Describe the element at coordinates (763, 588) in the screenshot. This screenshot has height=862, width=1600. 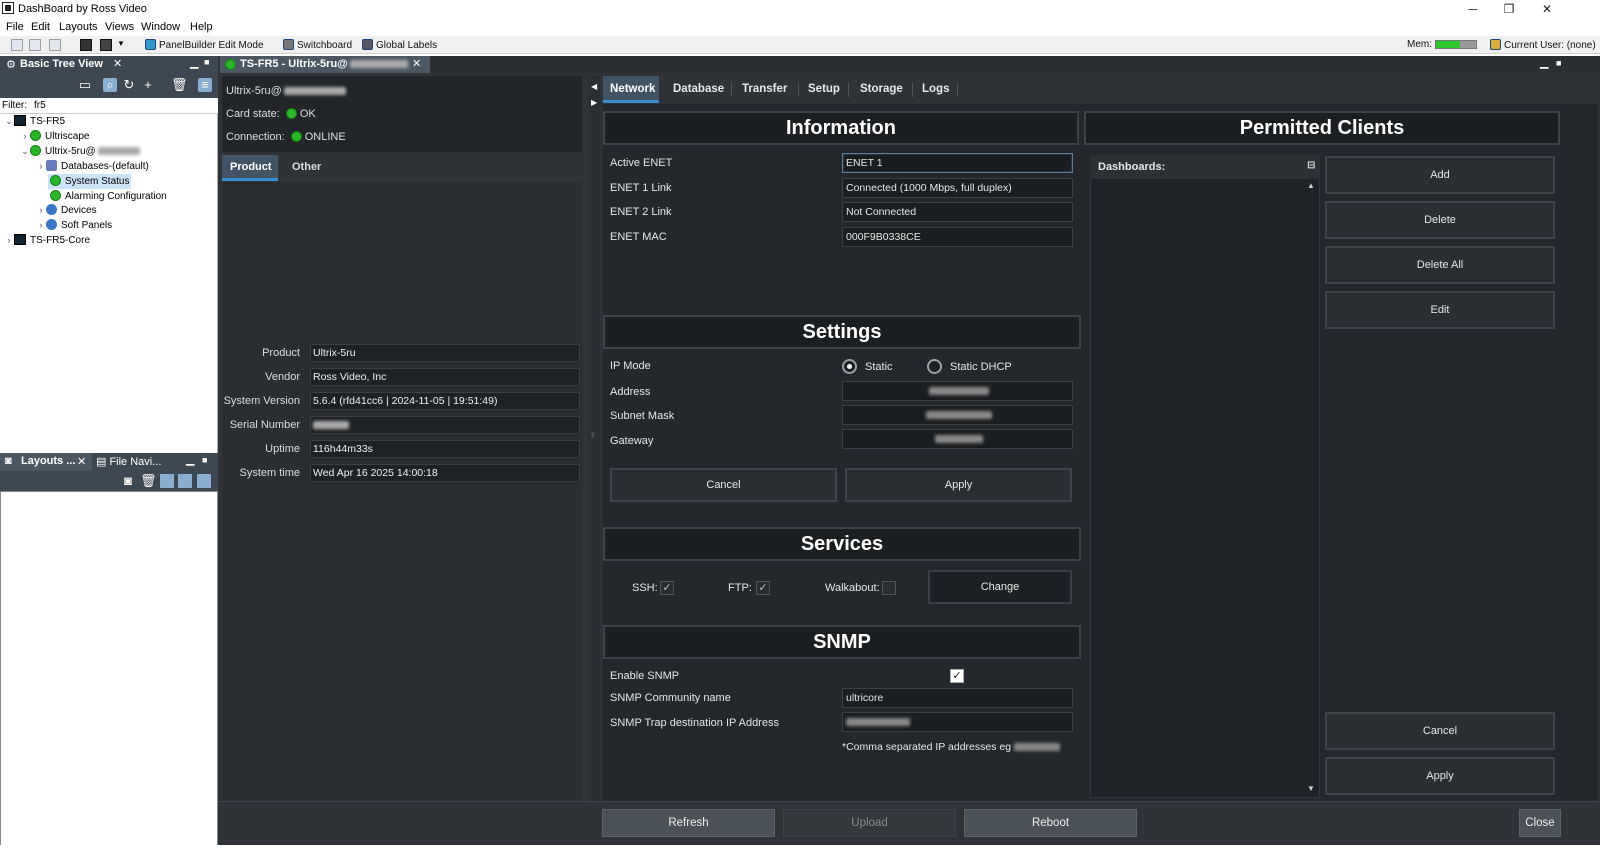
I see `ftp-checkbox: ✓` at that location.